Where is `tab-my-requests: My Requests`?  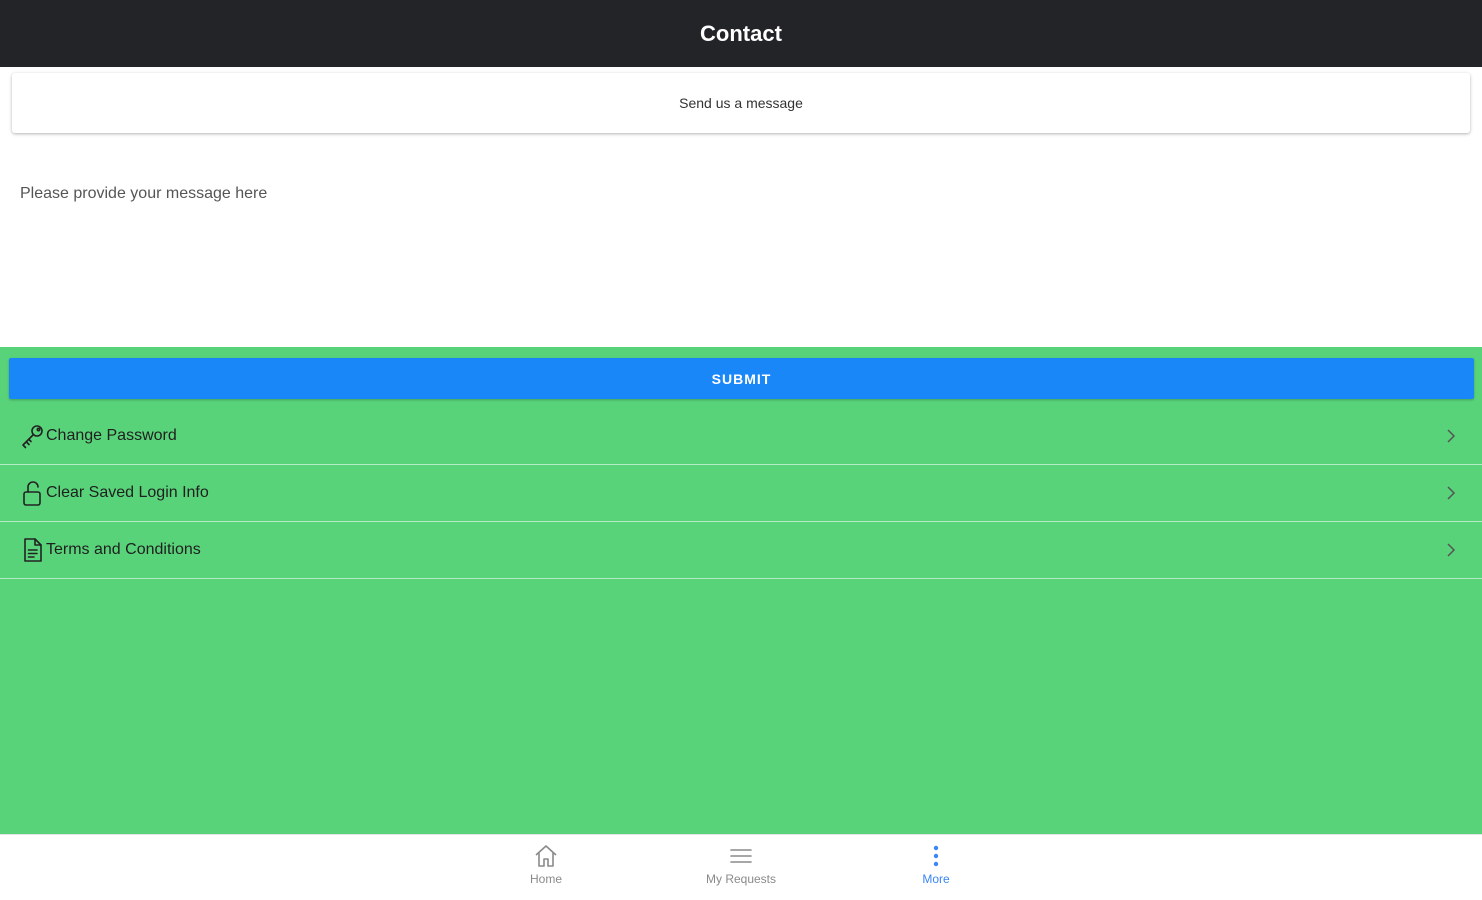 tab-my-requests: My Requests is located at coordinates (741, 868).